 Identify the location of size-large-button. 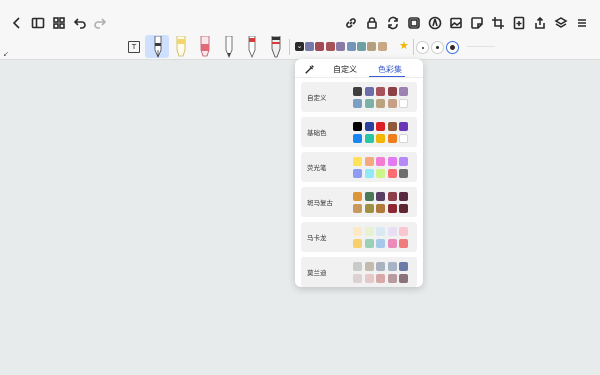
(452, 47).